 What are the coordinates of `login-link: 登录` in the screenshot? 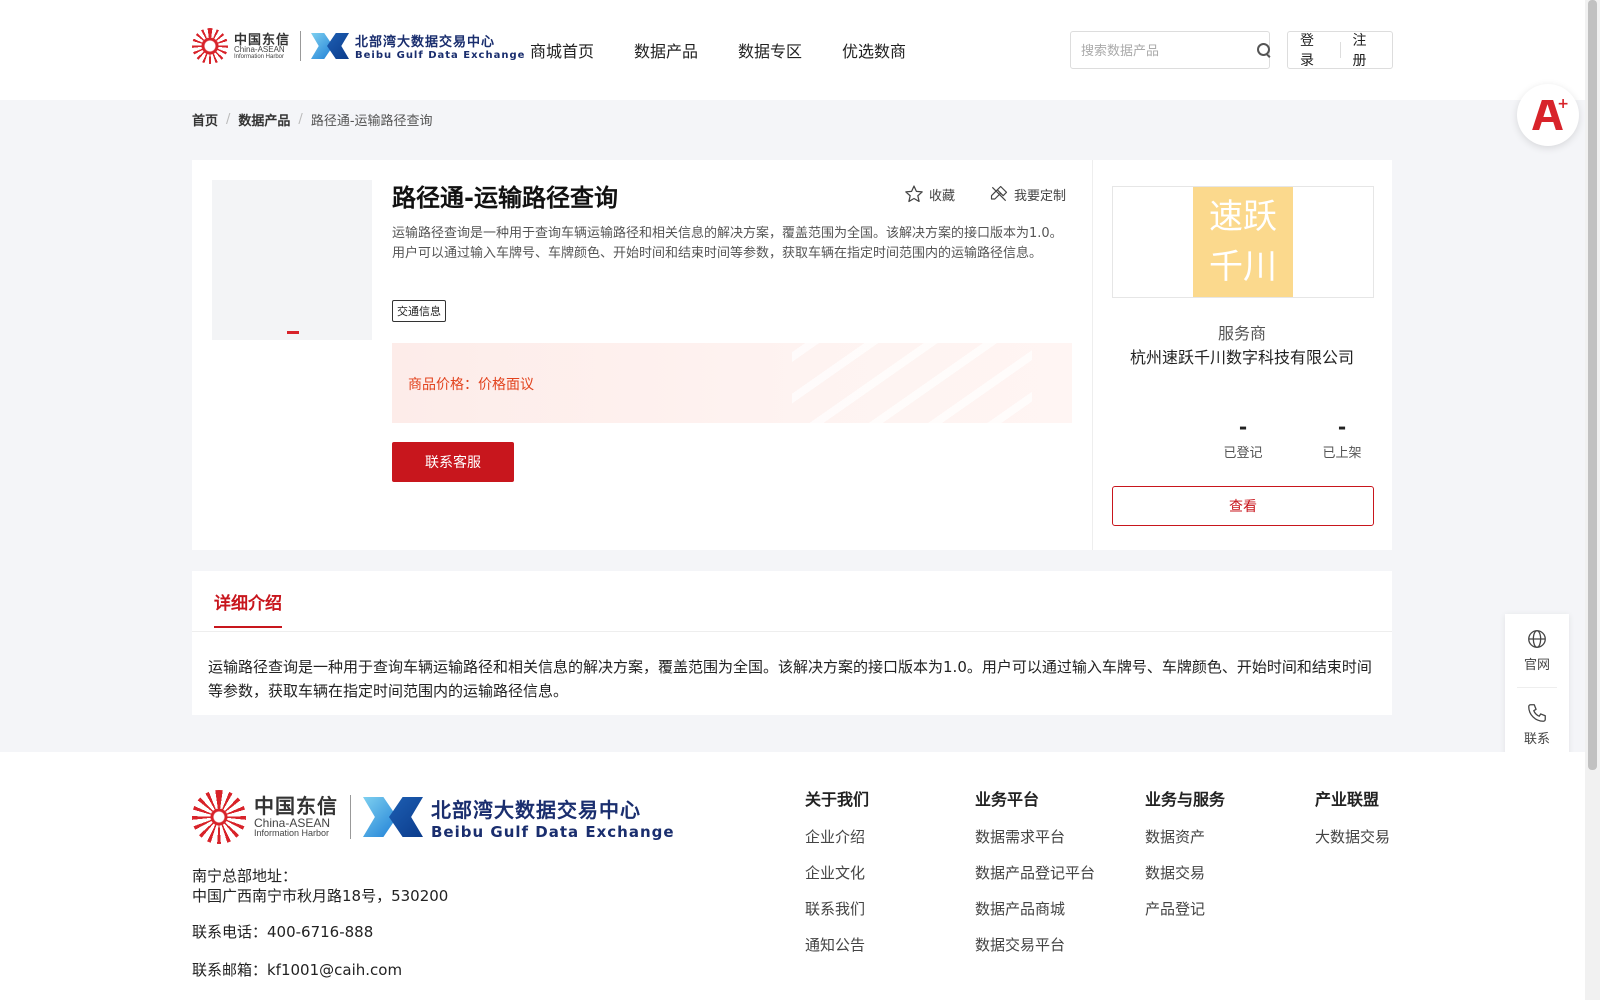 It's located at (1314, 50).